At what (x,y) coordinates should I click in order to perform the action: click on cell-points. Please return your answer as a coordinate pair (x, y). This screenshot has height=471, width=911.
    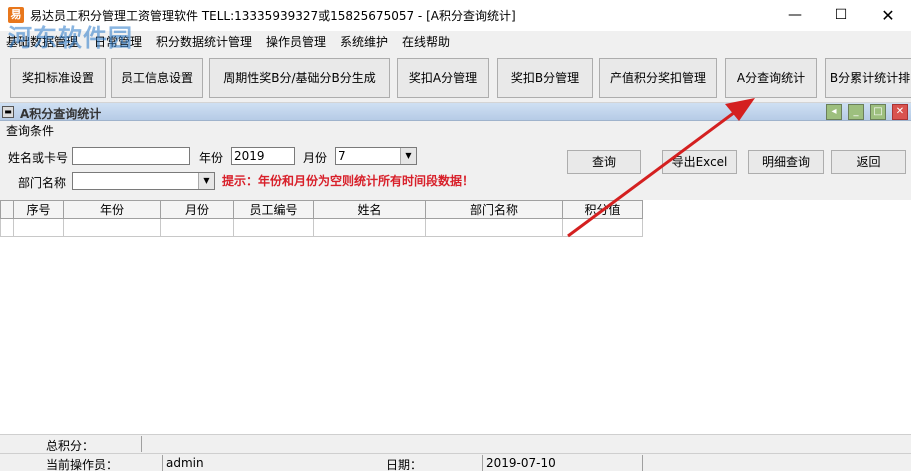
    Looking at the image, I should click on (602, 227).